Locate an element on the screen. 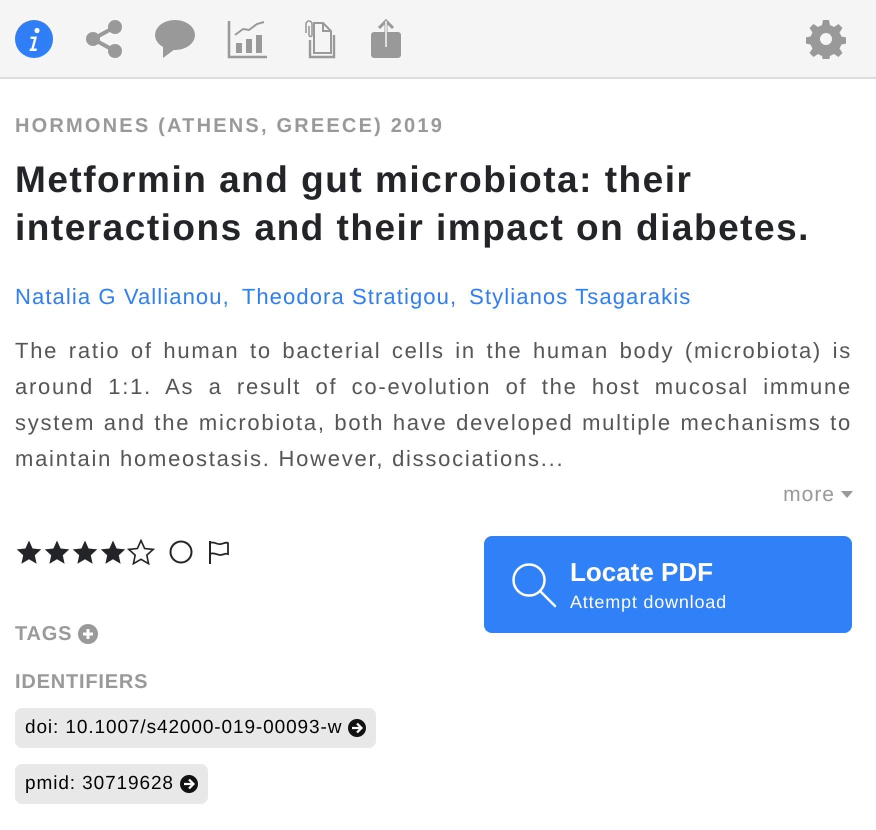 Image resolution: width=876 pixels, height=830 pixels. more-link: more is located at coordinates (818, 495).